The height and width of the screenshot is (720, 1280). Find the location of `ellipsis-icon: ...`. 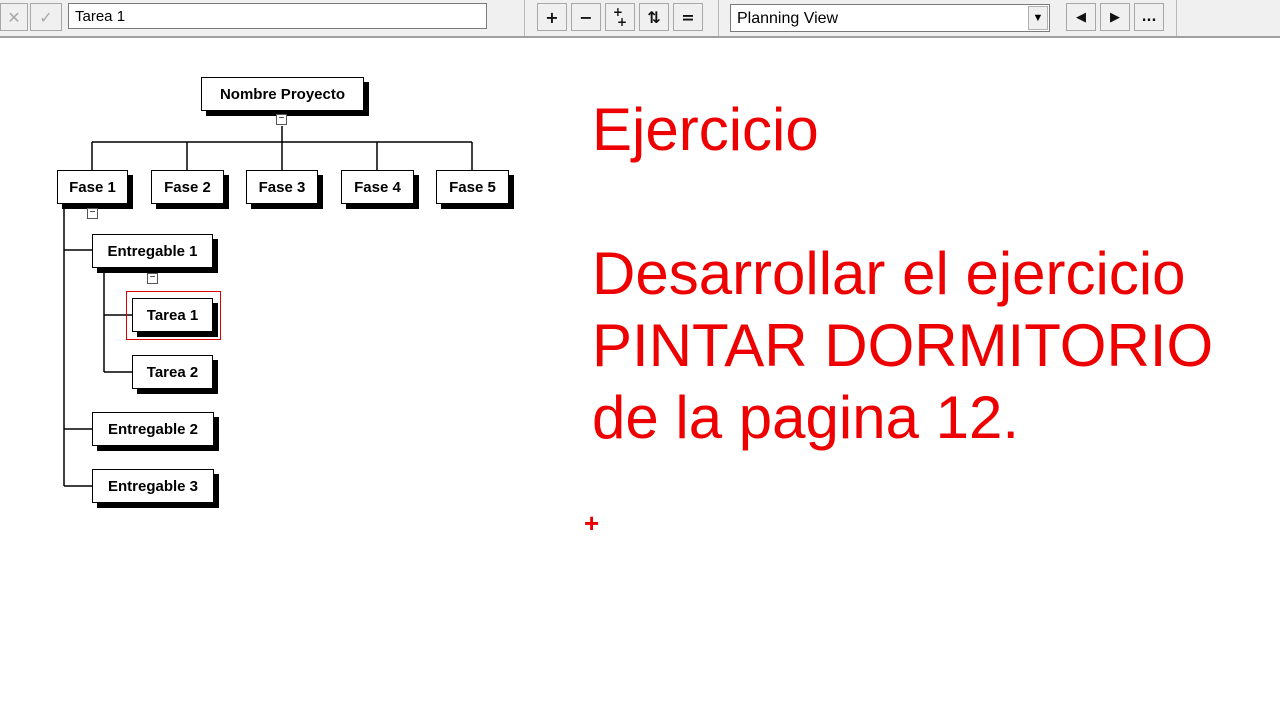

ellipsis-icon: ... is located at coordinates (1149, 17).